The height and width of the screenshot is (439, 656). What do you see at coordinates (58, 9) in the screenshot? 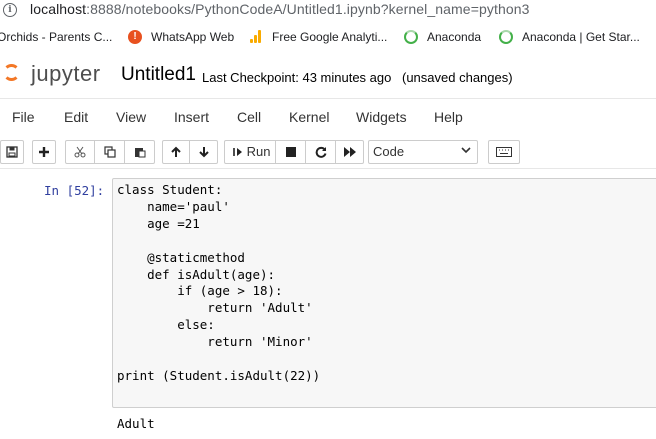
I see `url-host: localhost` at bounding box center [58, 9].